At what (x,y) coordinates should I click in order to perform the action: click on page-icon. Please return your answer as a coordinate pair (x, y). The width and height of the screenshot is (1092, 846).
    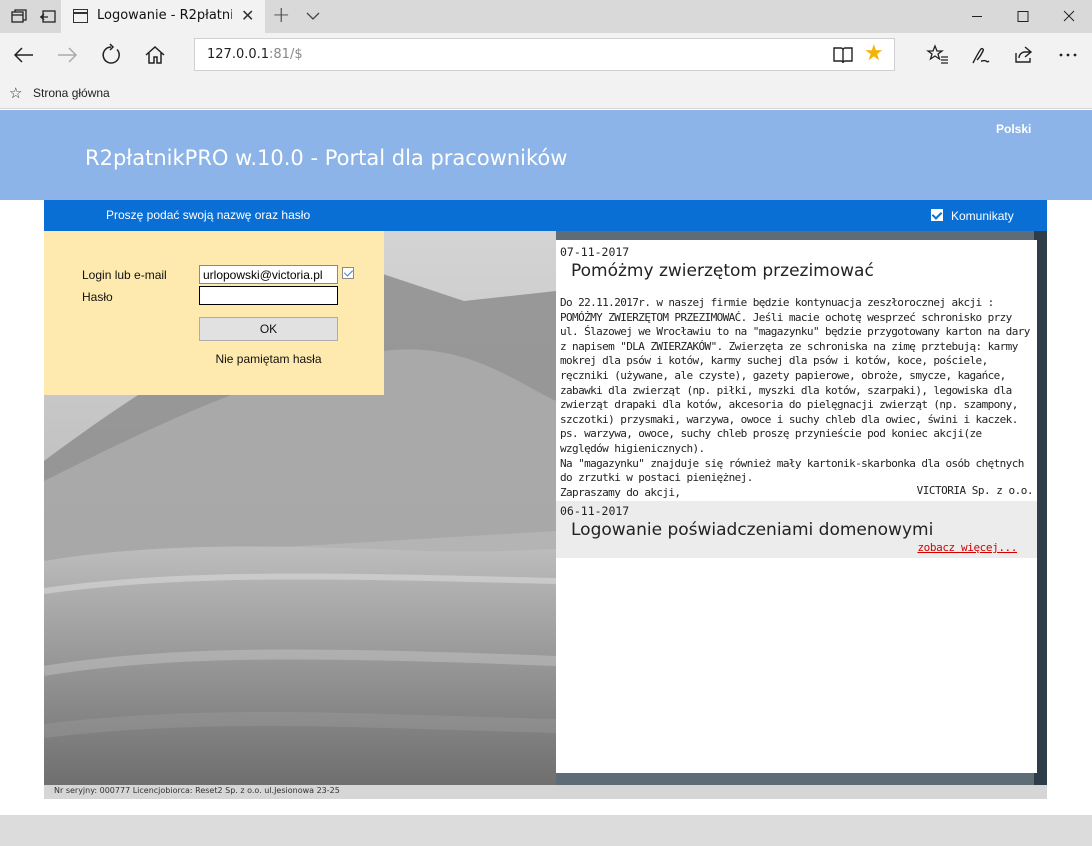
    Looking at the image, I should click on (80, 16).